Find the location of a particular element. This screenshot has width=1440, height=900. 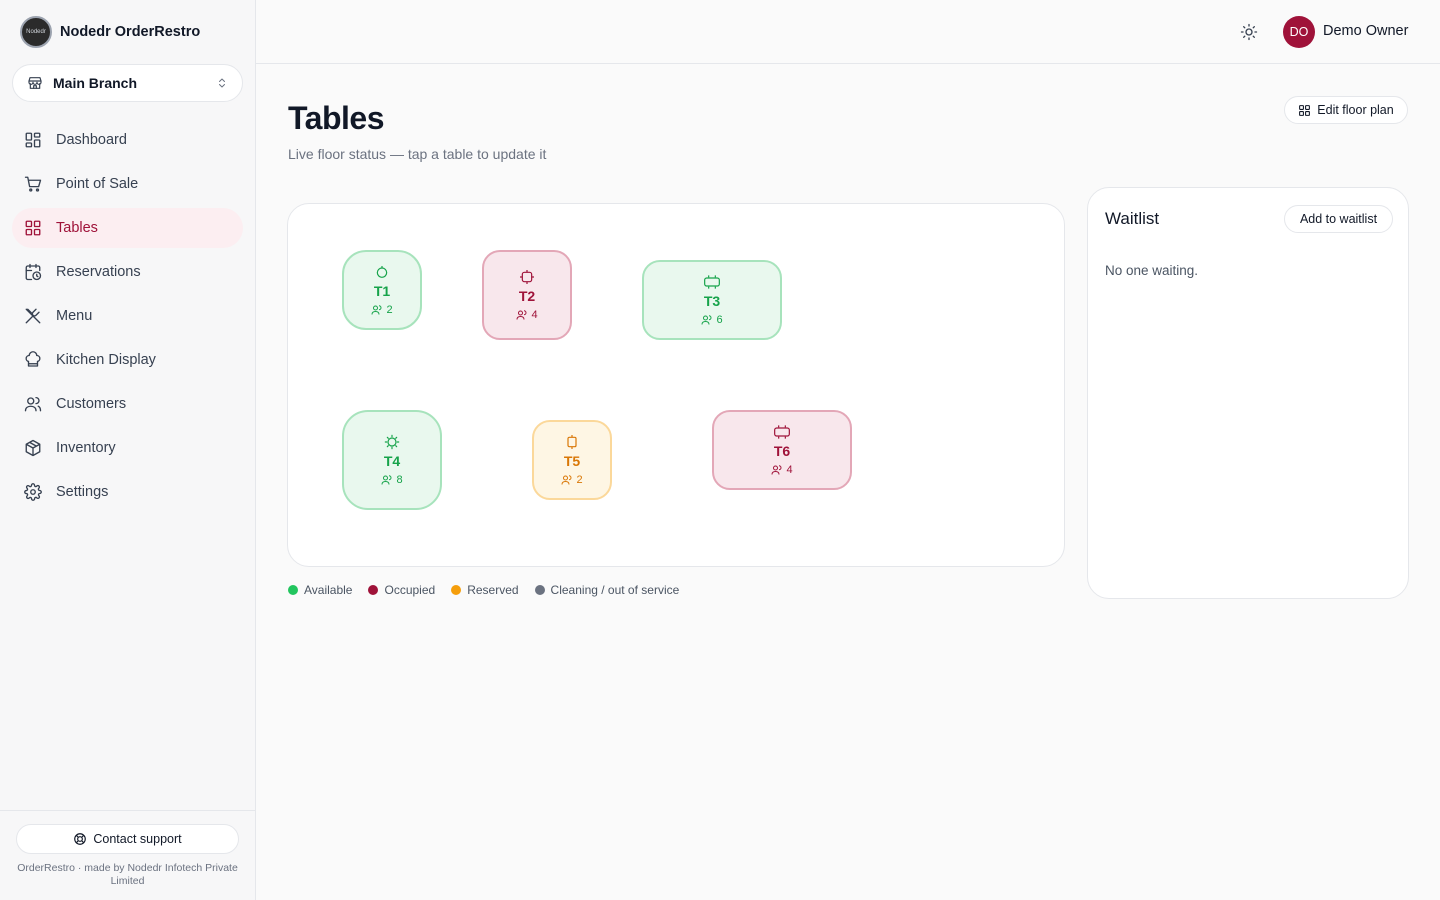

legend-available: Available is located at coordinates (320, 590).